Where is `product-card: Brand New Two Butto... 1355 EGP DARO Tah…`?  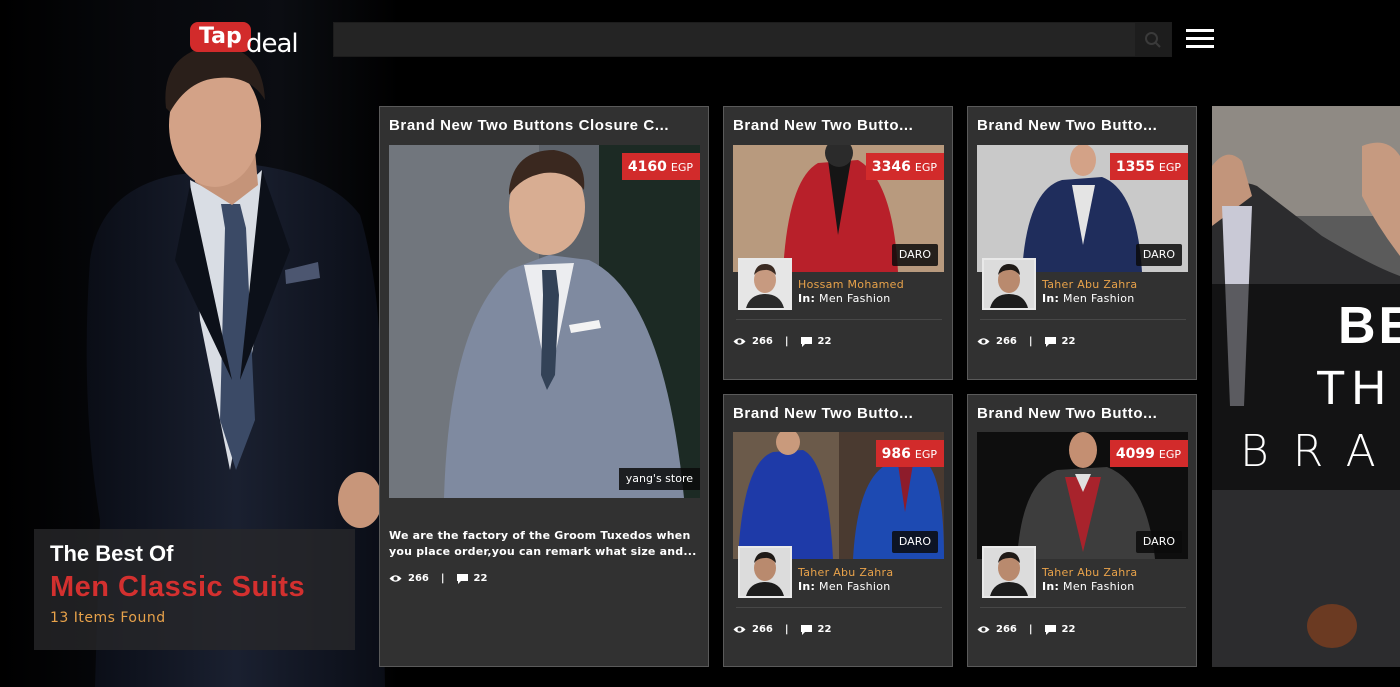 product-card: Brand New Two Butto... 1355 EGP DARO Tah… is located at coordinates (1082, 243).